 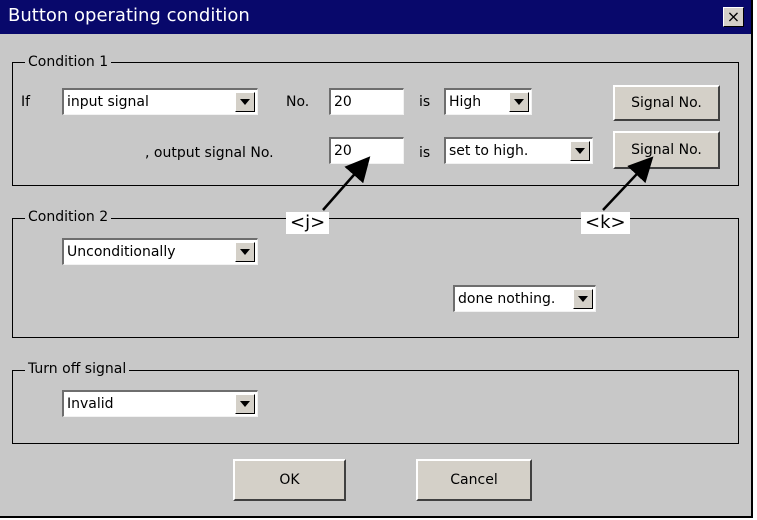 I want to click on turn-off-legend: Turn off signal, so click(x=77, y=369).